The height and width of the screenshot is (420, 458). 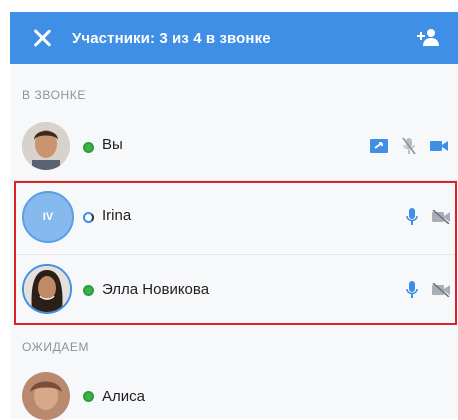 I want to click on participant-name: Irina, so click(x=117, y=215).